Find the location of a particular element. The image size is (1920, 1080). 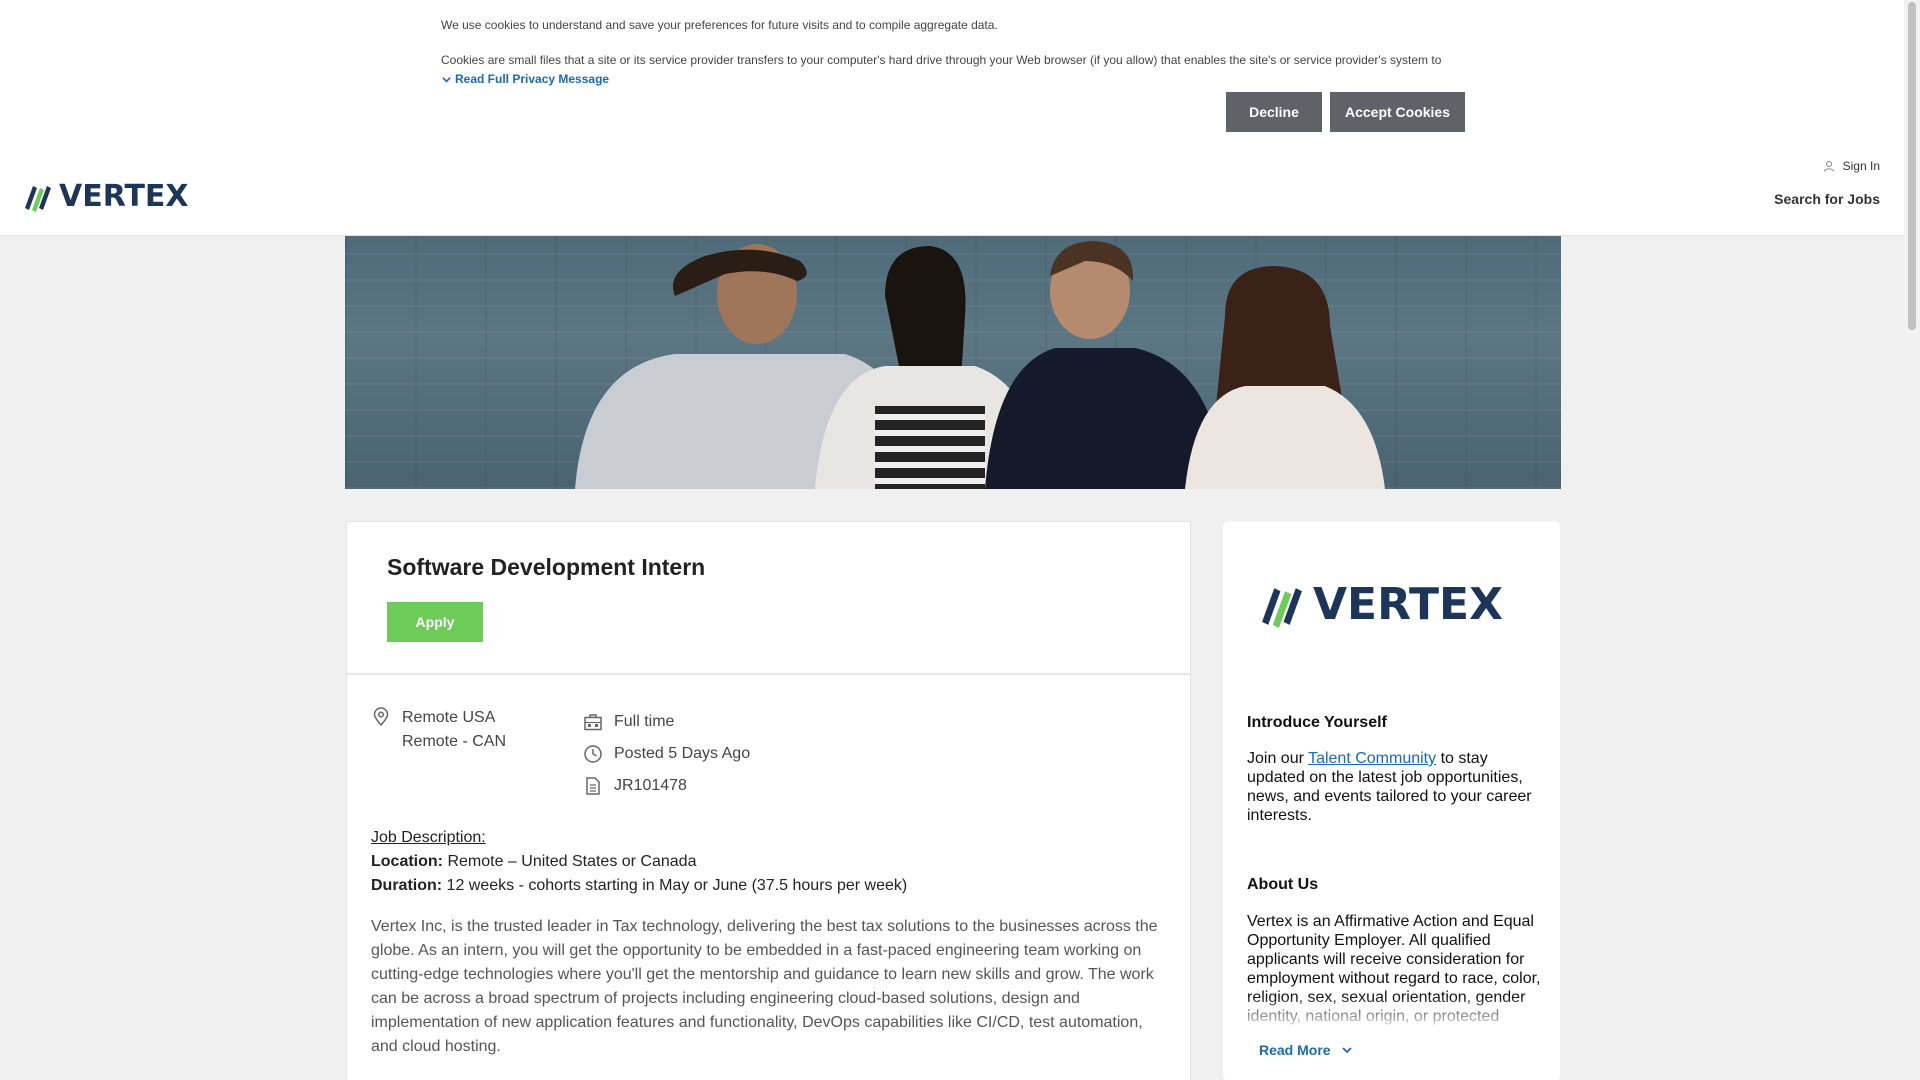

page-scrollbar is located at coordinates (1912, 540).